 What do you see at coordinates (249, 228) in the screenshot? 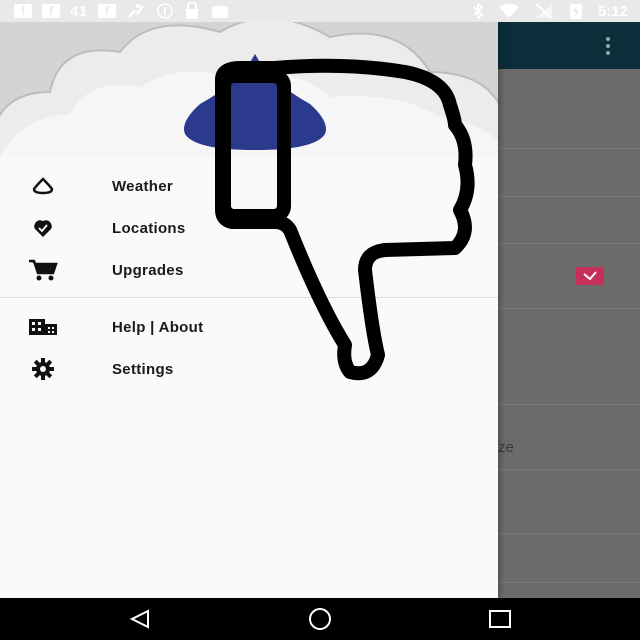
I see `menu-item-locations: Locations` at bounding box center [249, 228].